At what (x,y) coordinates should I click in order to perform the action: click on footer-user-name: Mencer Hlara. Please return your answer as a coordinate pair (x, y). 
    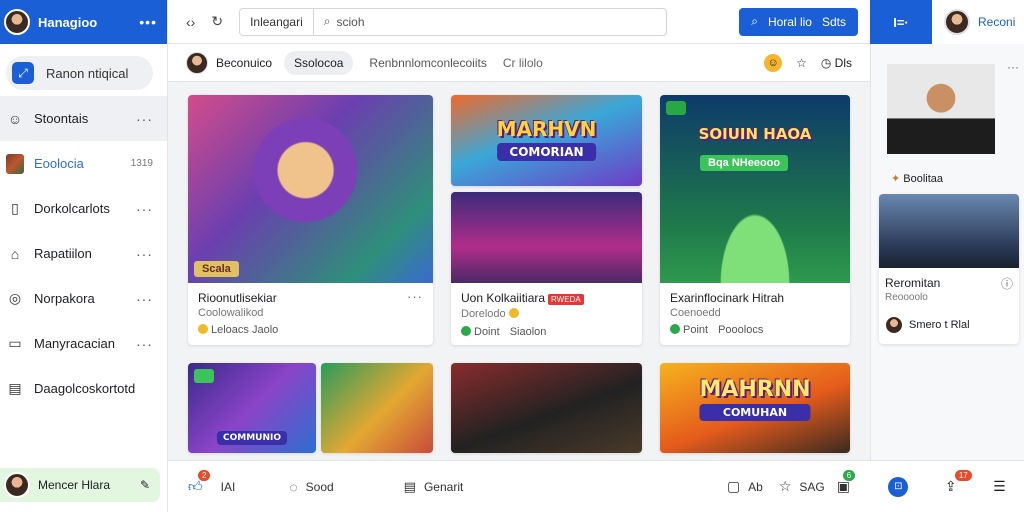
    Looking at the image, I should click on (74, 485).